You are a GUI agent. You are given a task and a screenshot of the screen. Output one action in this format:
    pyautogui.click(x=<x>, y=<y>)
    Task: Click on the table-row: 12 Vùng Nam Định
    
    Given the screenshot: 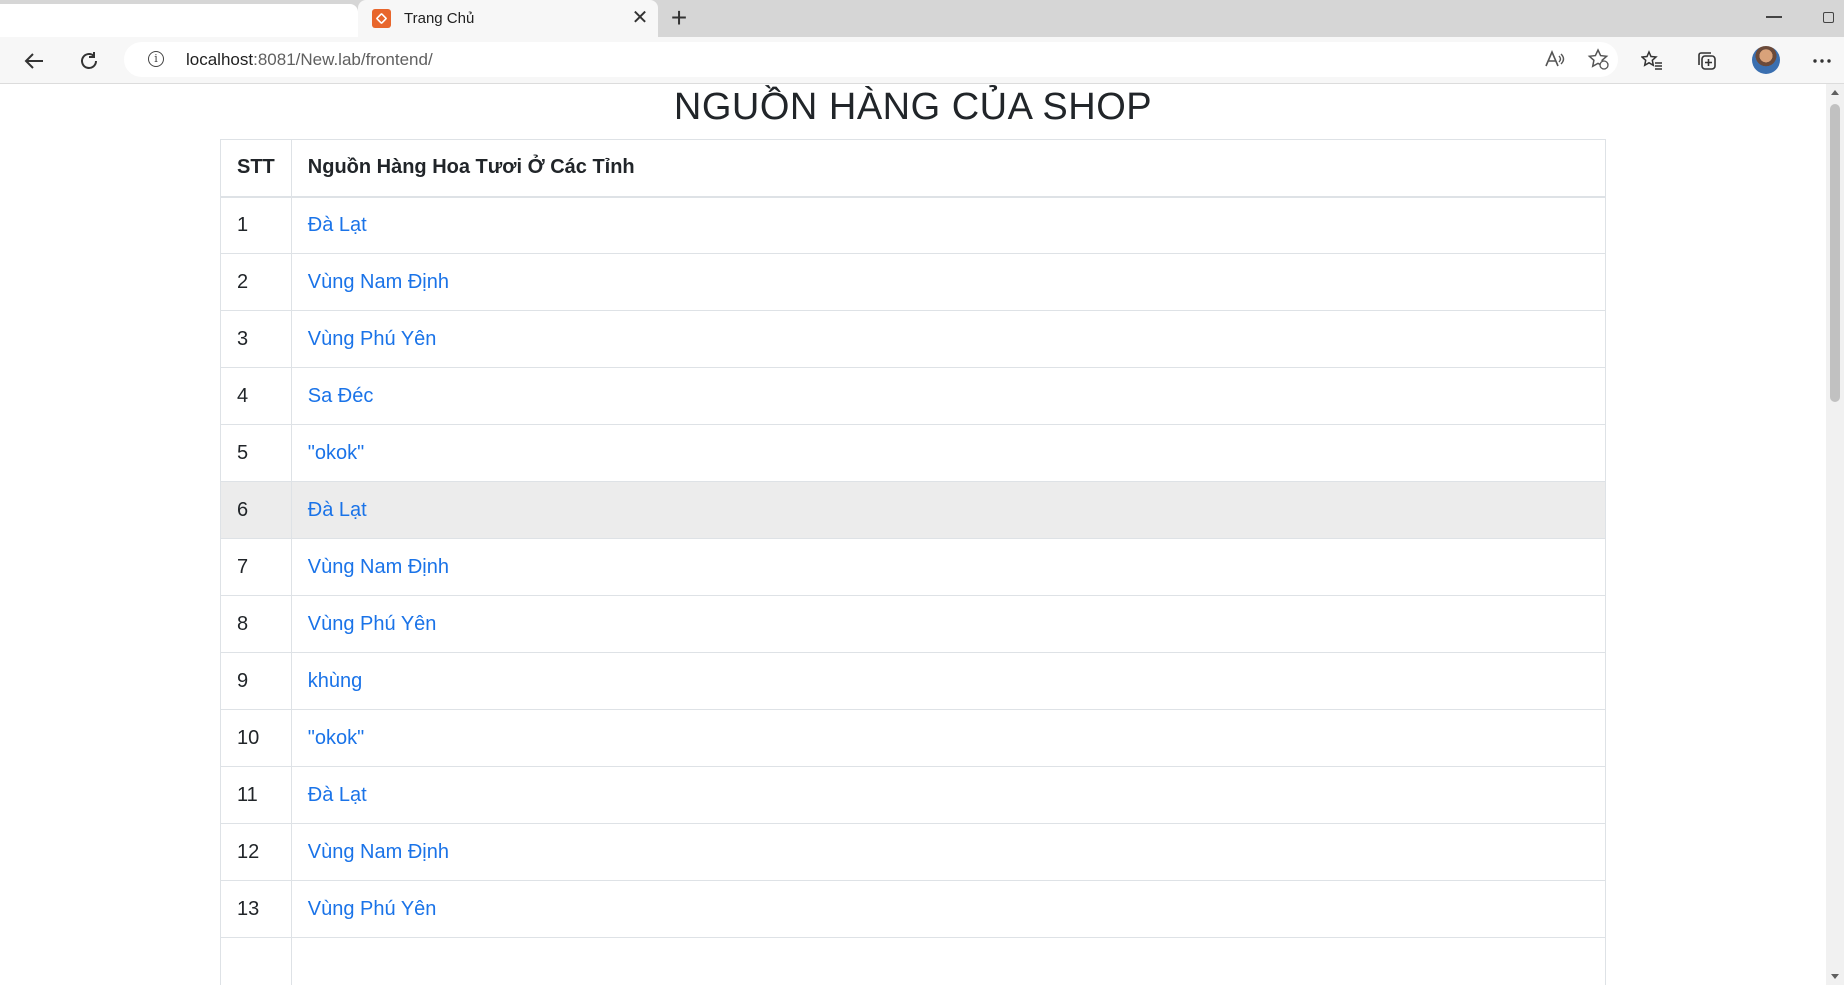 What is the action you would take?
    pyautogui.click(x=913, y=852)
    